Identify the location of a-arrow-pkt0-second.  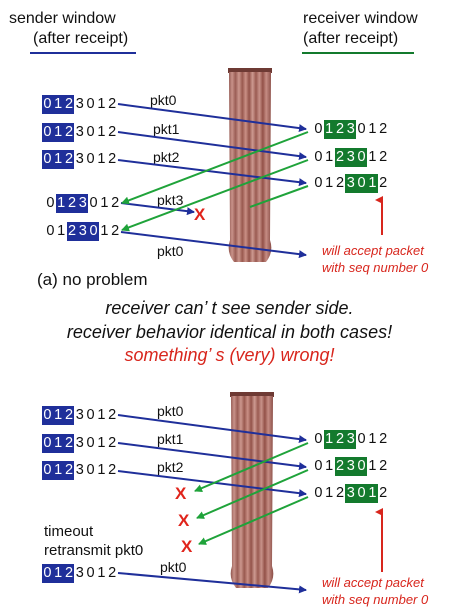
(213, 245).